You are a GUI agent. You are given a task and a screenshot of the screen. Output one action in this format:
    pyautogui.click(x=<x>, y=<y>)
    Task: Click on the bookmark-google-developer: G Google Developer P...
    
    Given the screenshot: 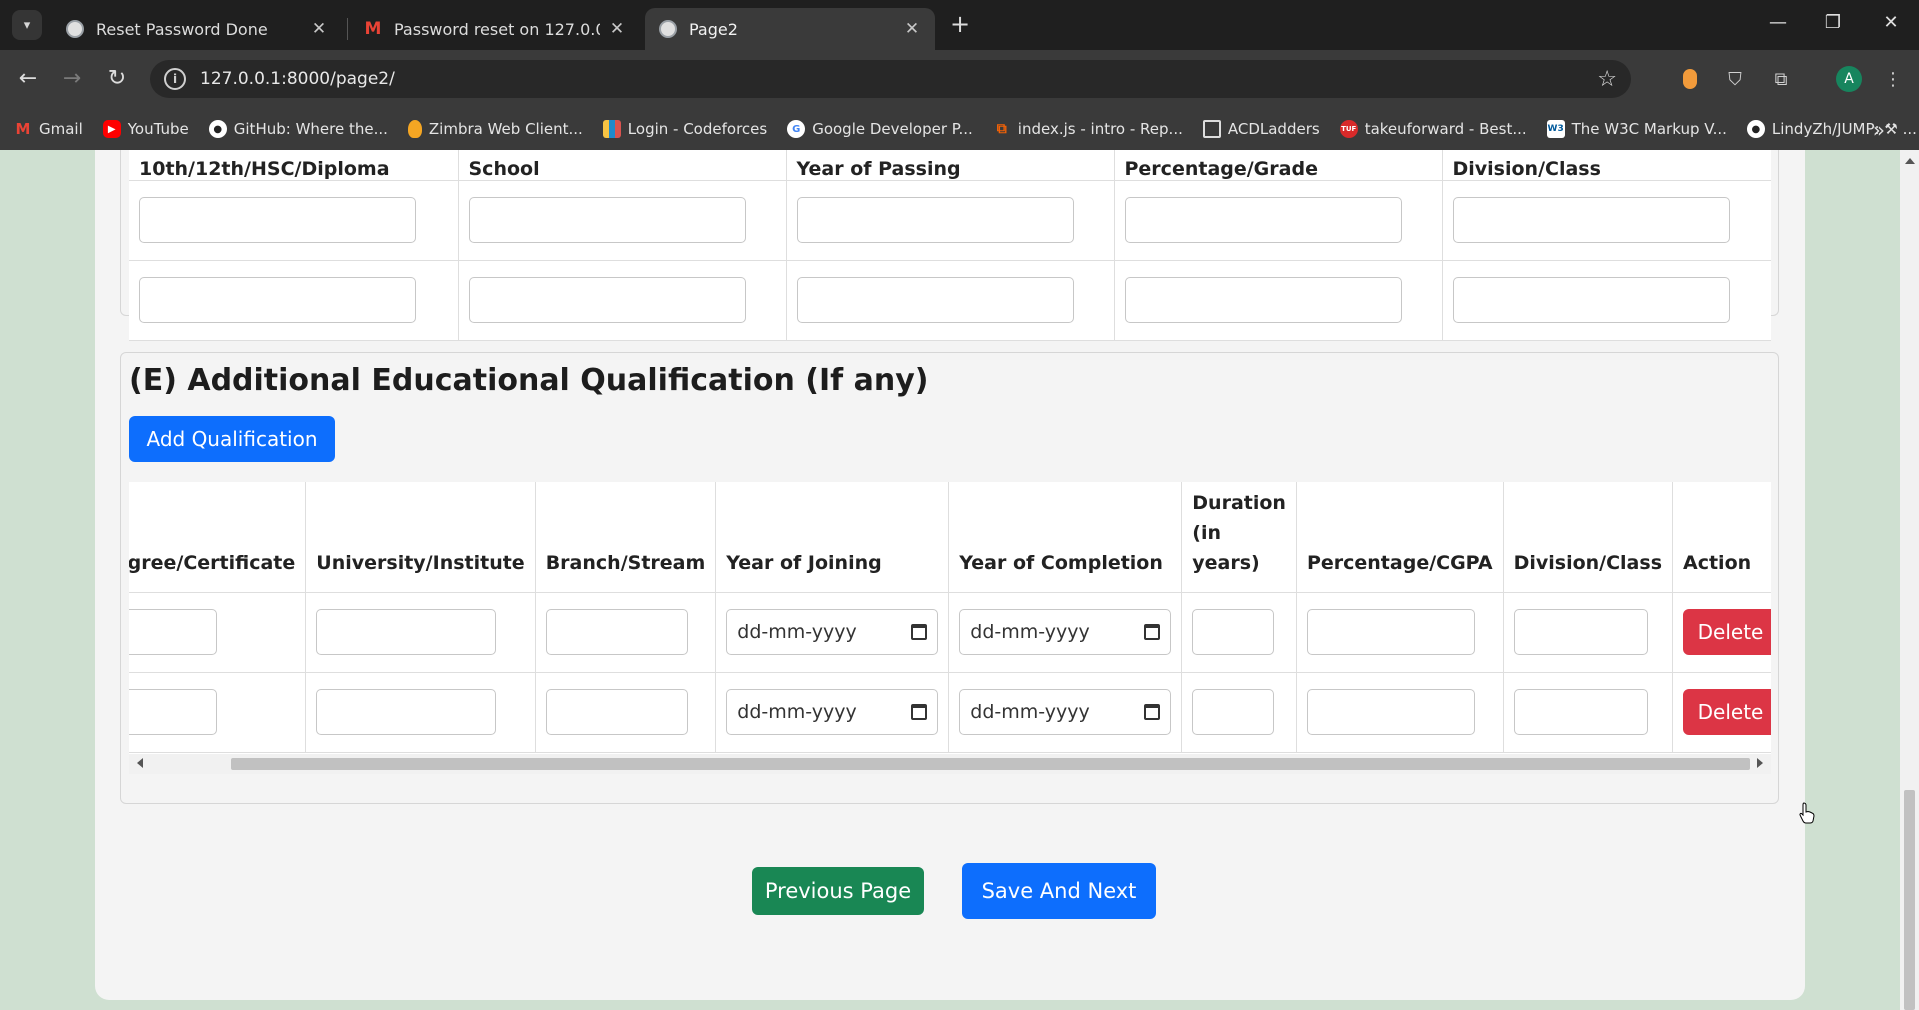 What is the action you would take?
    pyautogui.click(x=880, y=129)
    